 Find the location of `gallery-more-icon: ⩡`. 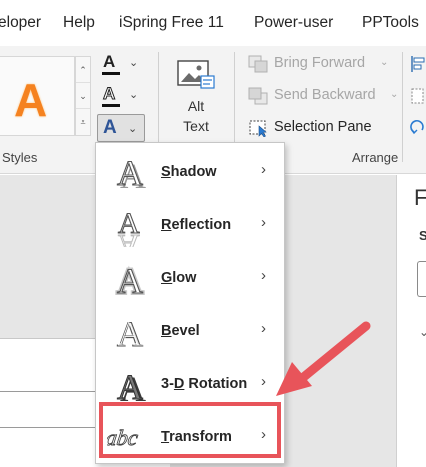

gallery-more-icon: ⩡ is located at coordinates (83, 122).